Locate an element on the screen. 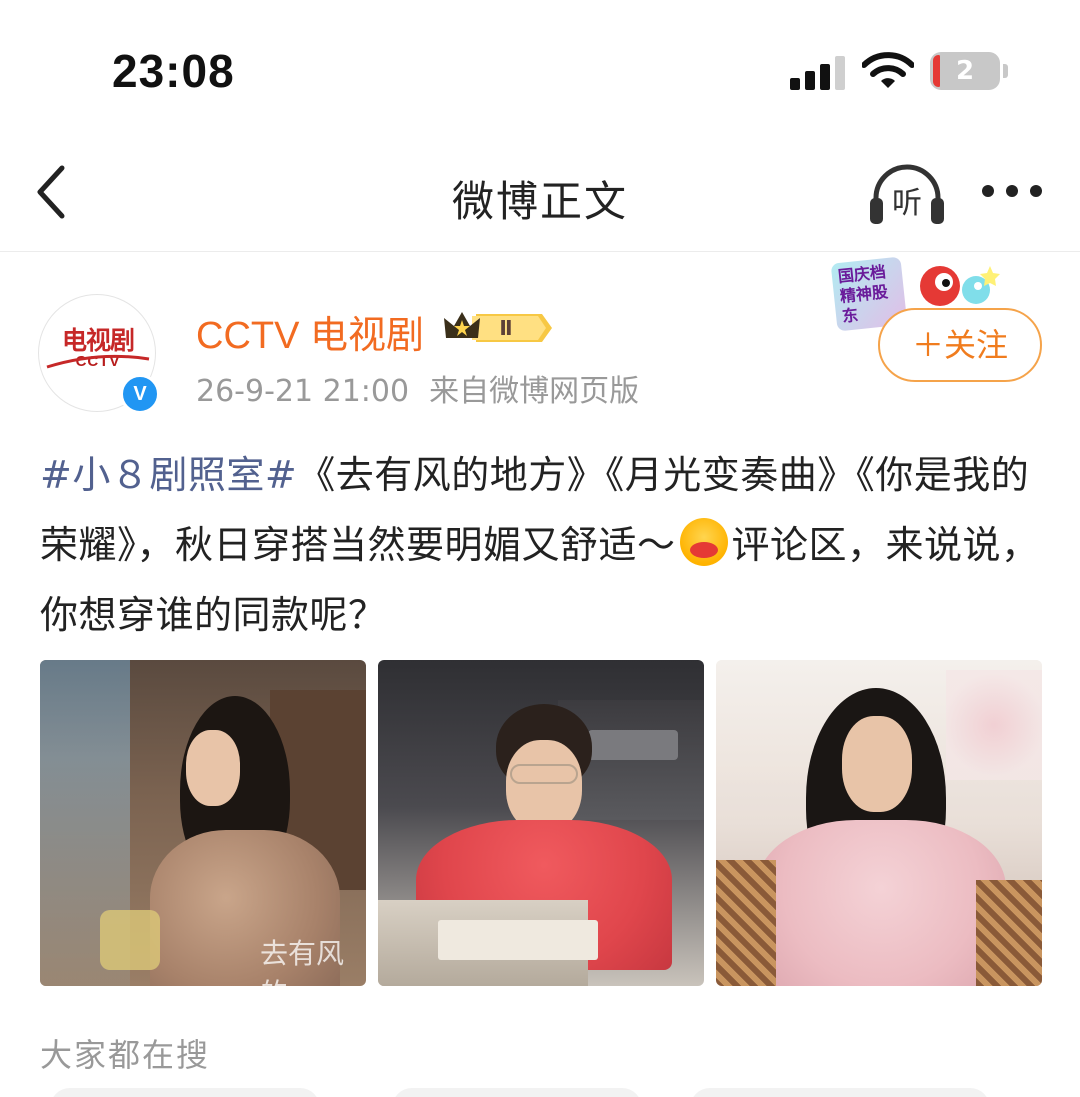  photo-woman-pink-sweater is located at coordinates (879, 823).